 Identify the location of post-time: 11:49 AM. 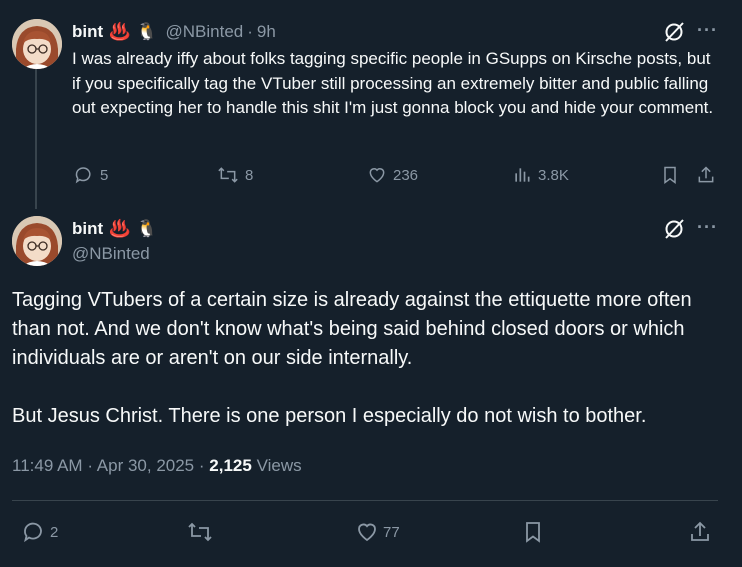
(47, 465).